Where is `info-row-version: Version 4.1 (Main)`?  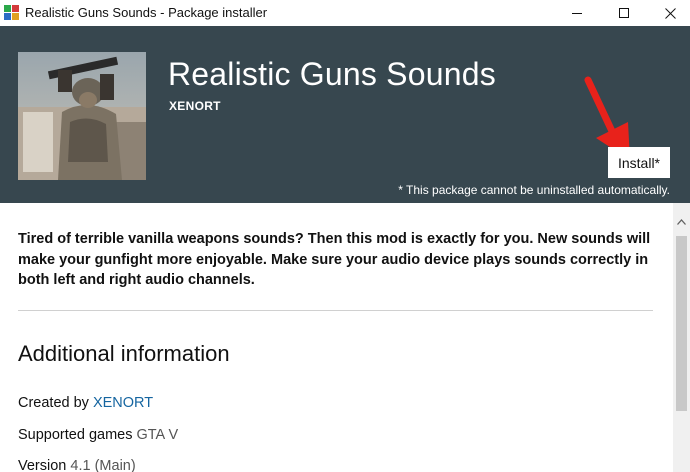 info-row-version: Version 4.1 (Main) is located at coordinates (77, 465).